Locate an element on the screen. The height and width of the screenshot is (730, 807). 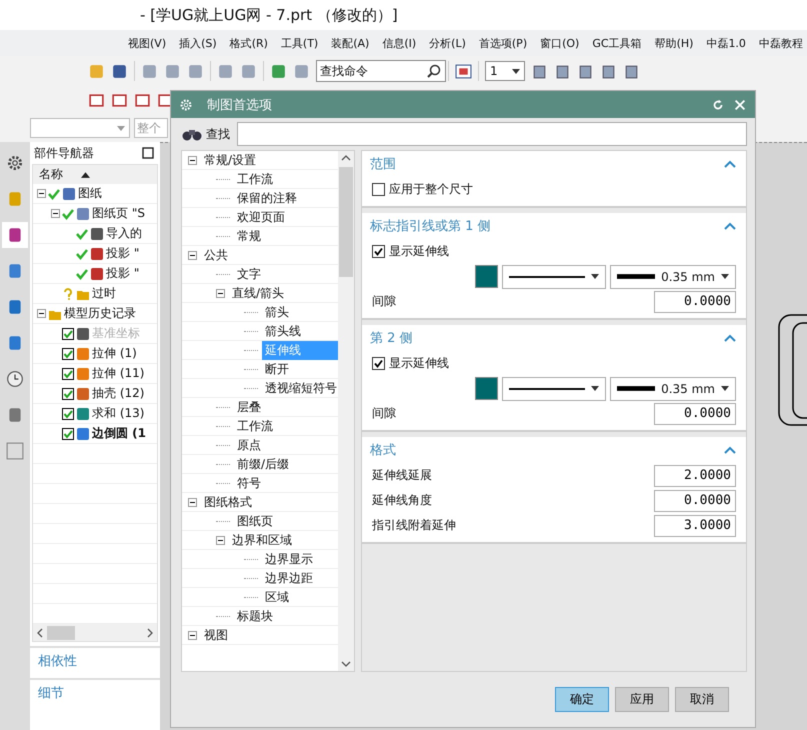
tree-item: 边界边距 is located at coordinates (289, 578).